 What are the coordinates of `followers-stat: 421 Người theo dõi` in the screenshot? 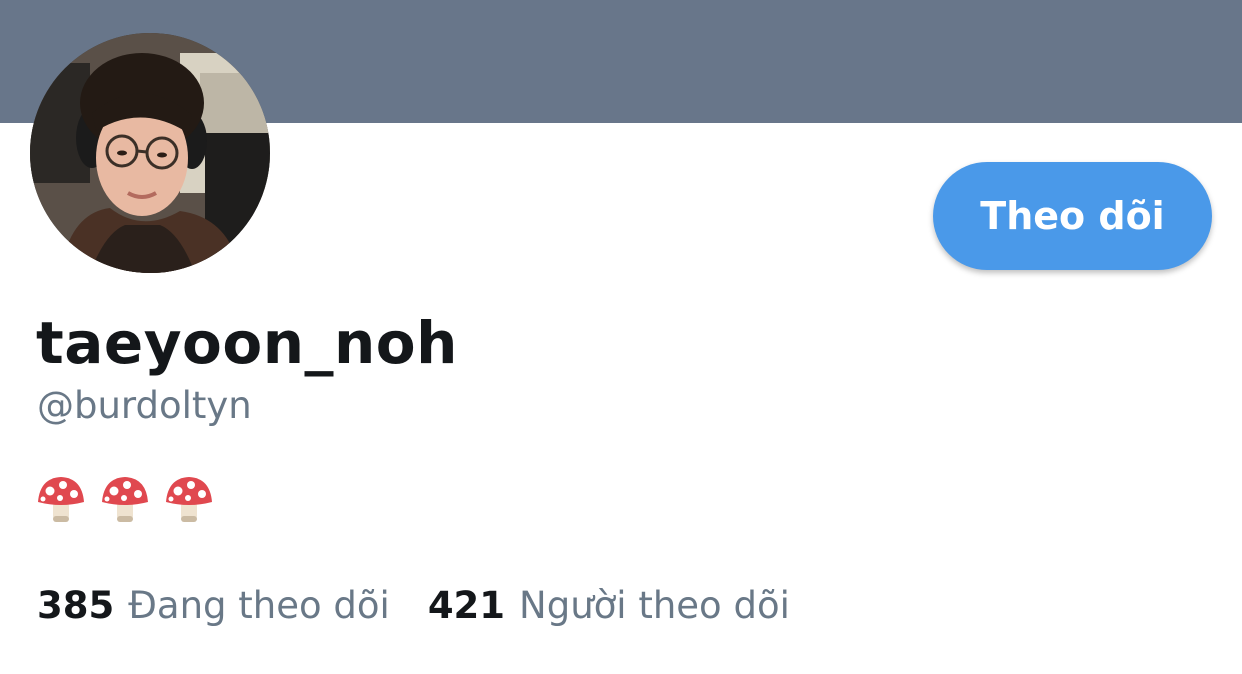 It's located at (609, 606).